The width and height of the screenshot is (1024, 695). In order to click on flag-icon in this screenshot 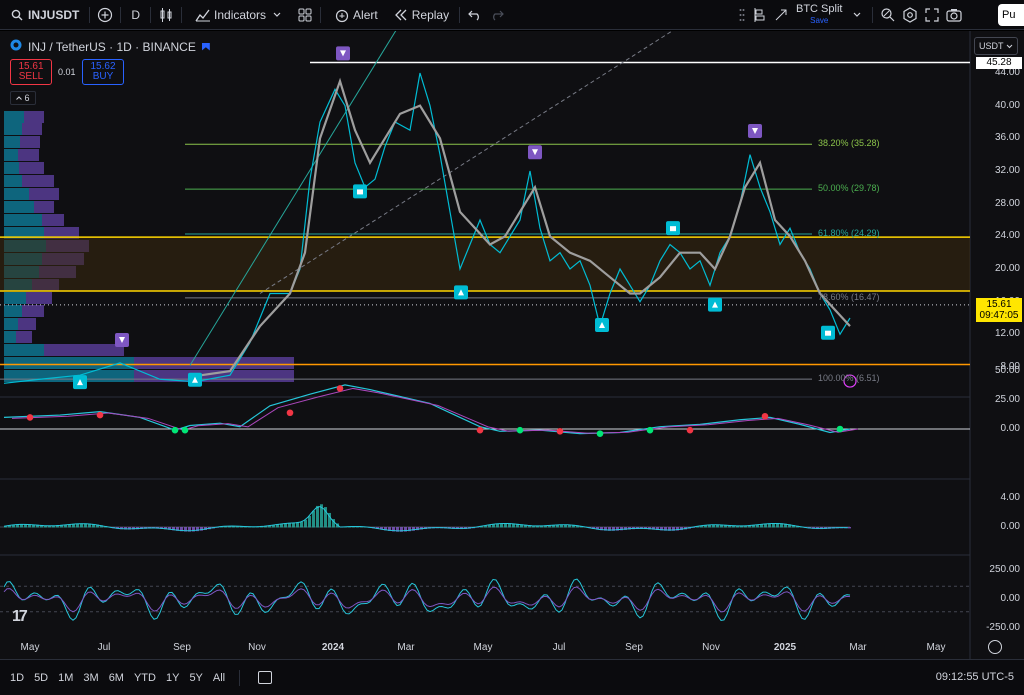, I will do `click(205, 46)`.